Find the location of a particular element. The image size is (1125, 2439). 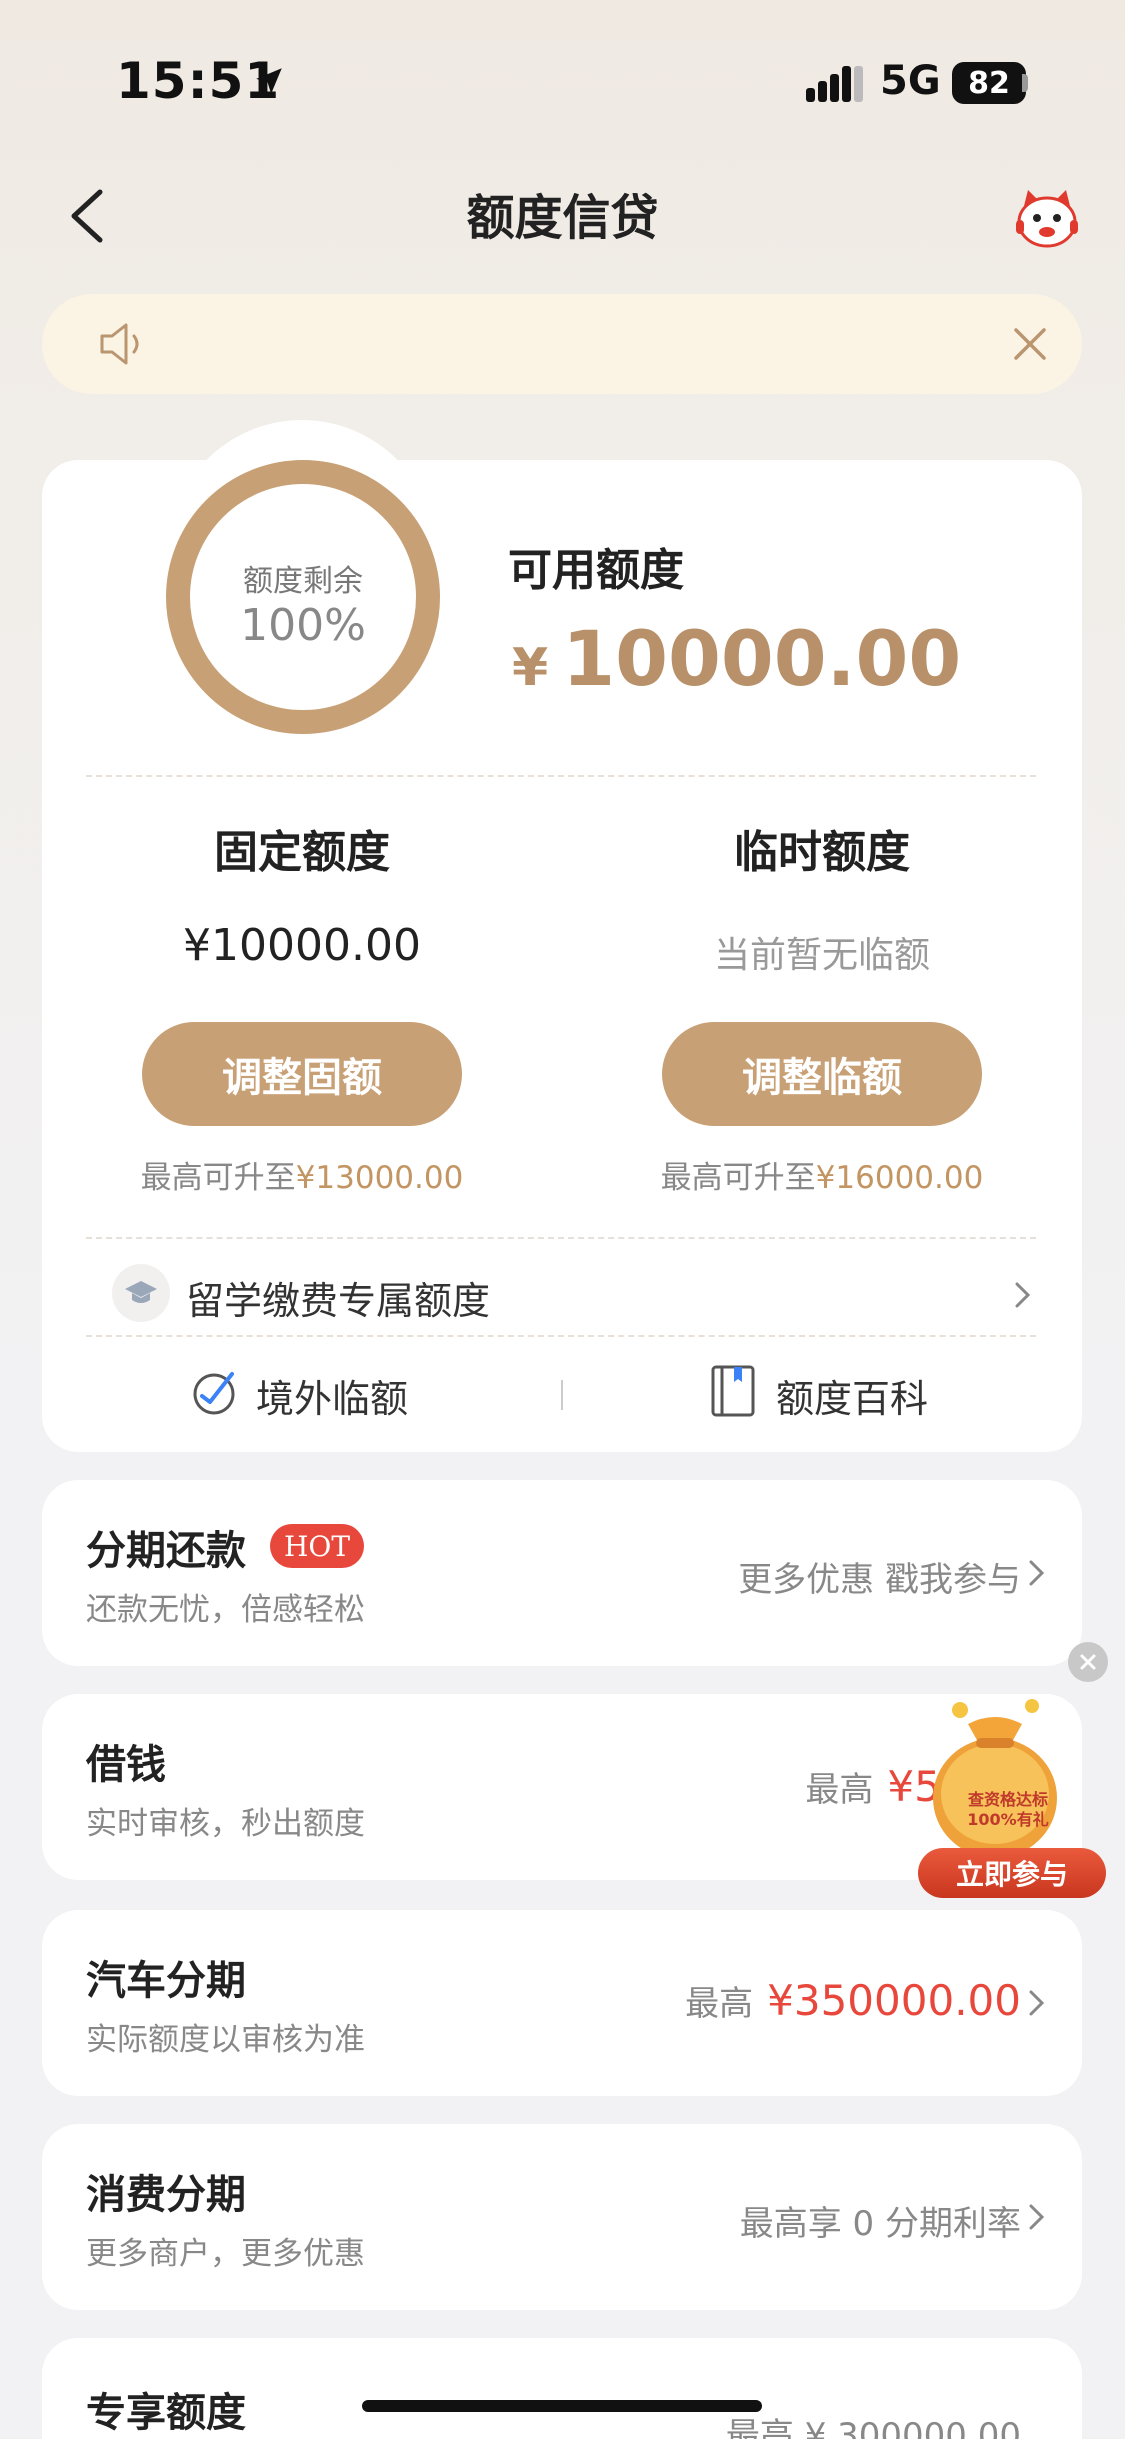

location-arrow-icon is located at coordinates (269, 81).